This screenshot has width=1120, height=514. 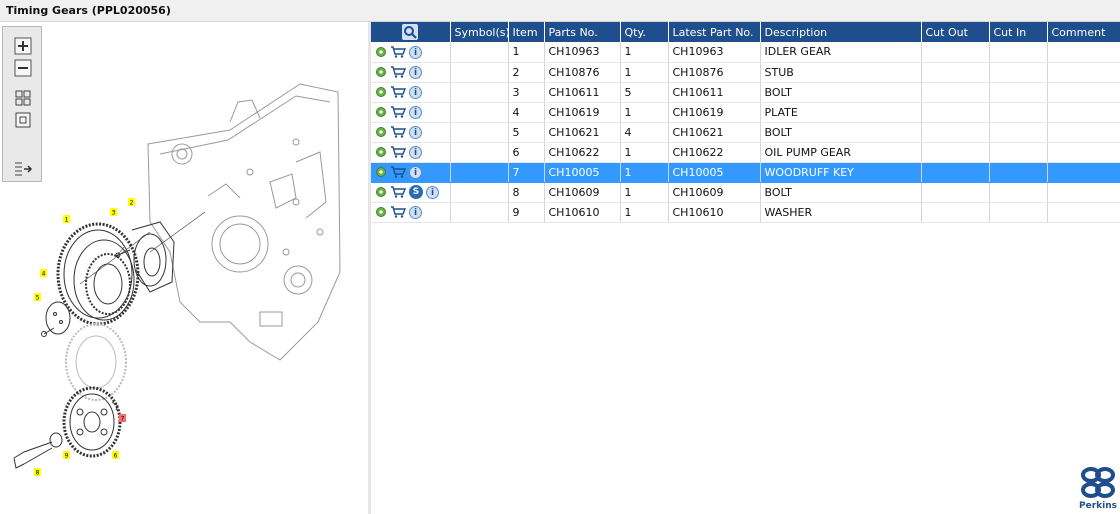 I want to click on svg-text: 4, so click(x=44, y=274).